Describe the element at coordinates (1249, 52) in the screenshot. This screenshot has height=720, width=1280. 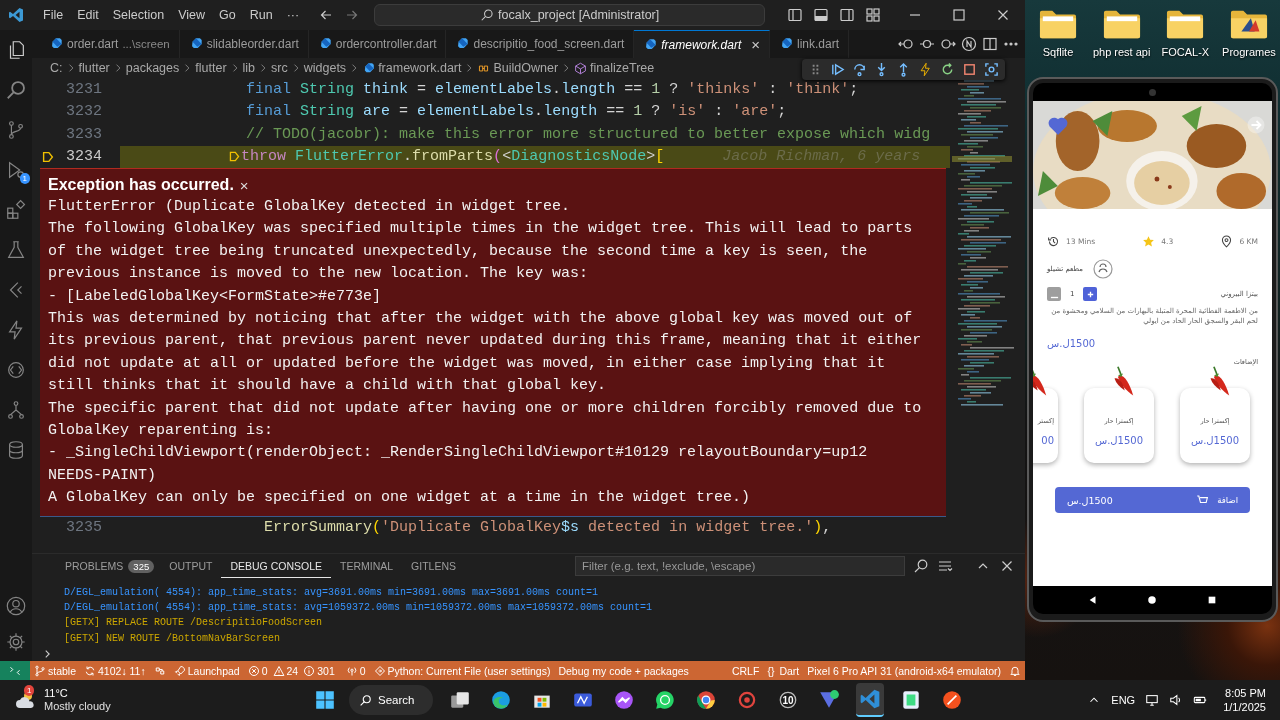
I see `desktop-icon-label: Programes` at that location.